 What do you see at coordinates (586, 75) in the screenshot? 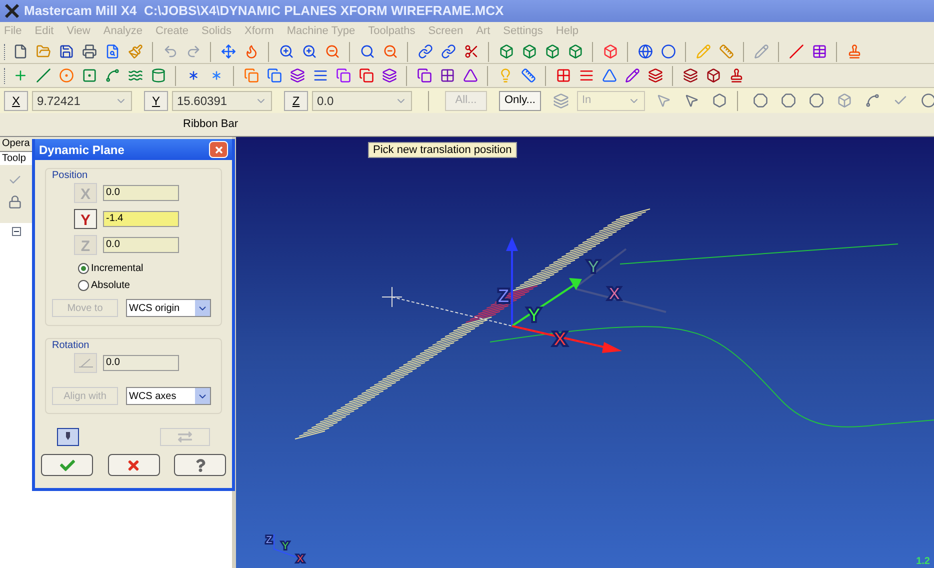
I see `lines-icon` at bounding box center [586, 75].